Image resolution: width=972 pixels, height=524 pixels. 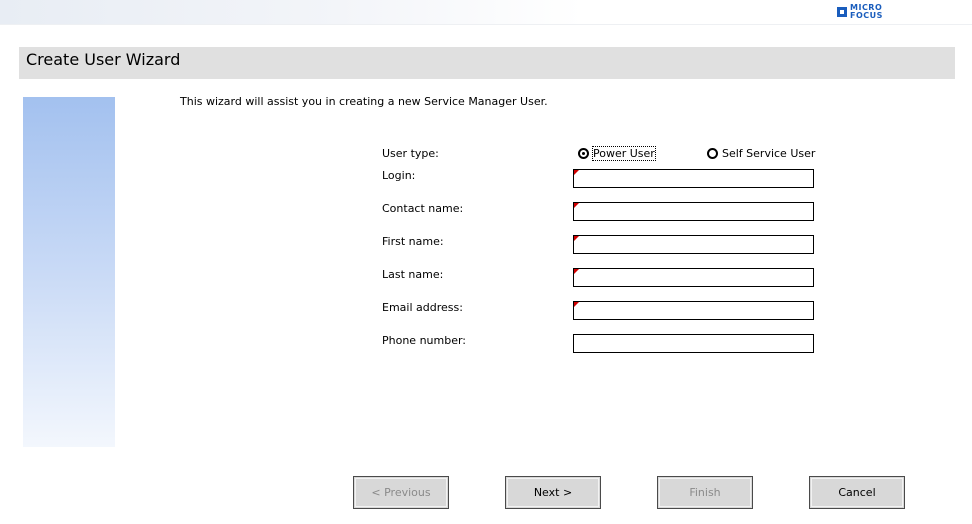 What do you see at coordinates (693, 277) in the screenshot?
I see `last-name-field` at bounding box center [693, 277].